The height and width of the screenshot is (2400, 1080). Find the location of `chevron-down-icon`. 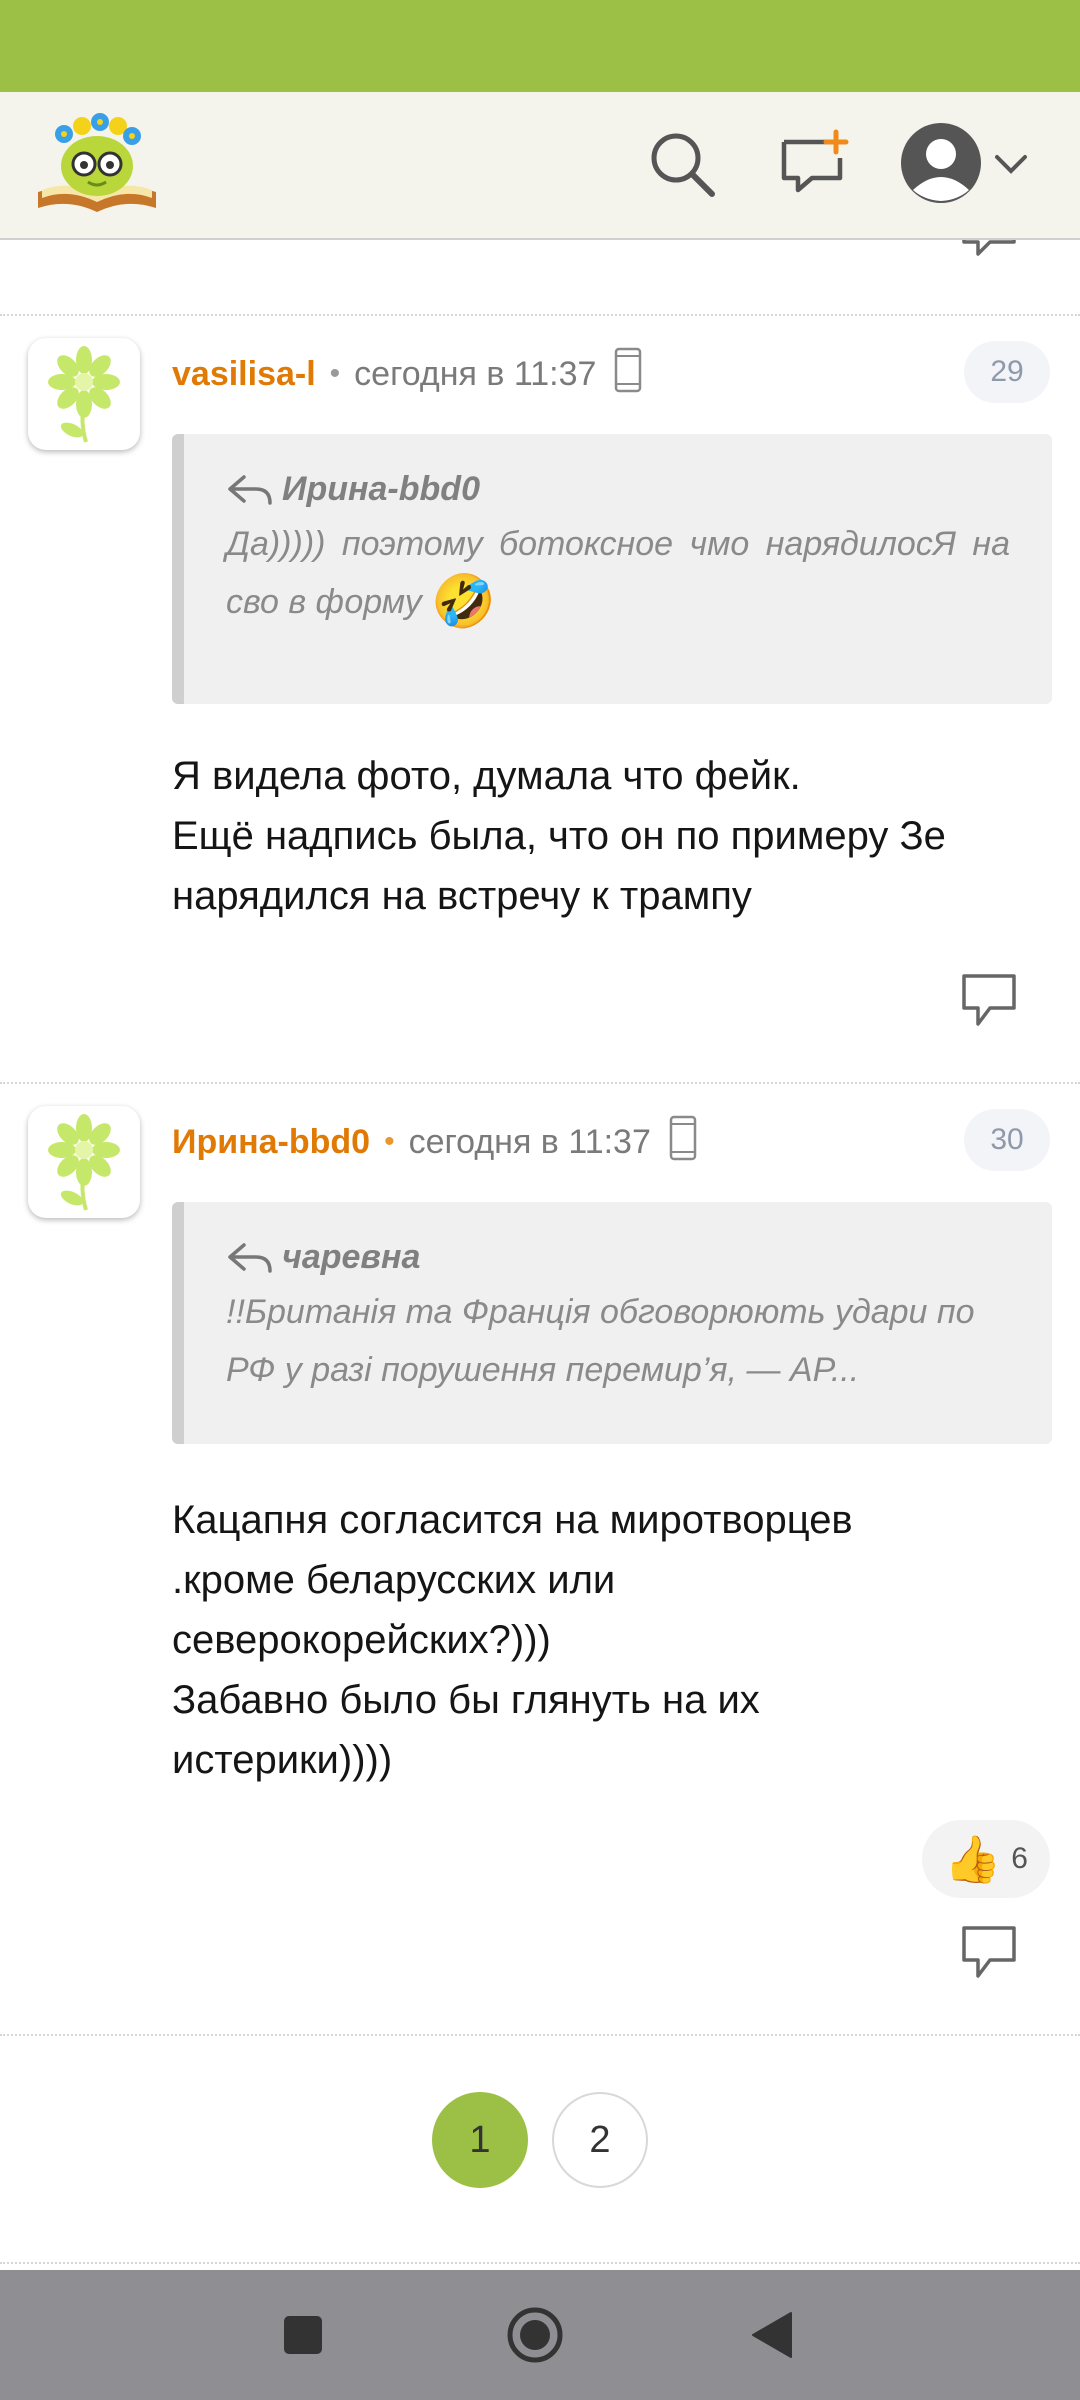

chevron-down-icon is located at coordinates (1011, 164).